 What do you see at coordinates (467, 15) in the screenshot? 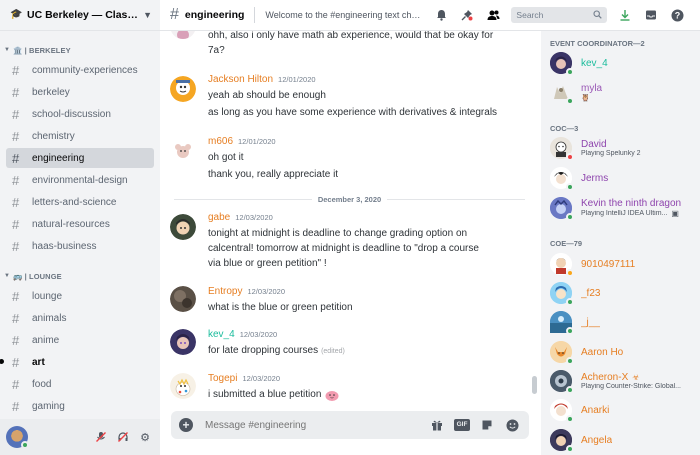
I see `pin-icon` at bounding box center [467, 15].